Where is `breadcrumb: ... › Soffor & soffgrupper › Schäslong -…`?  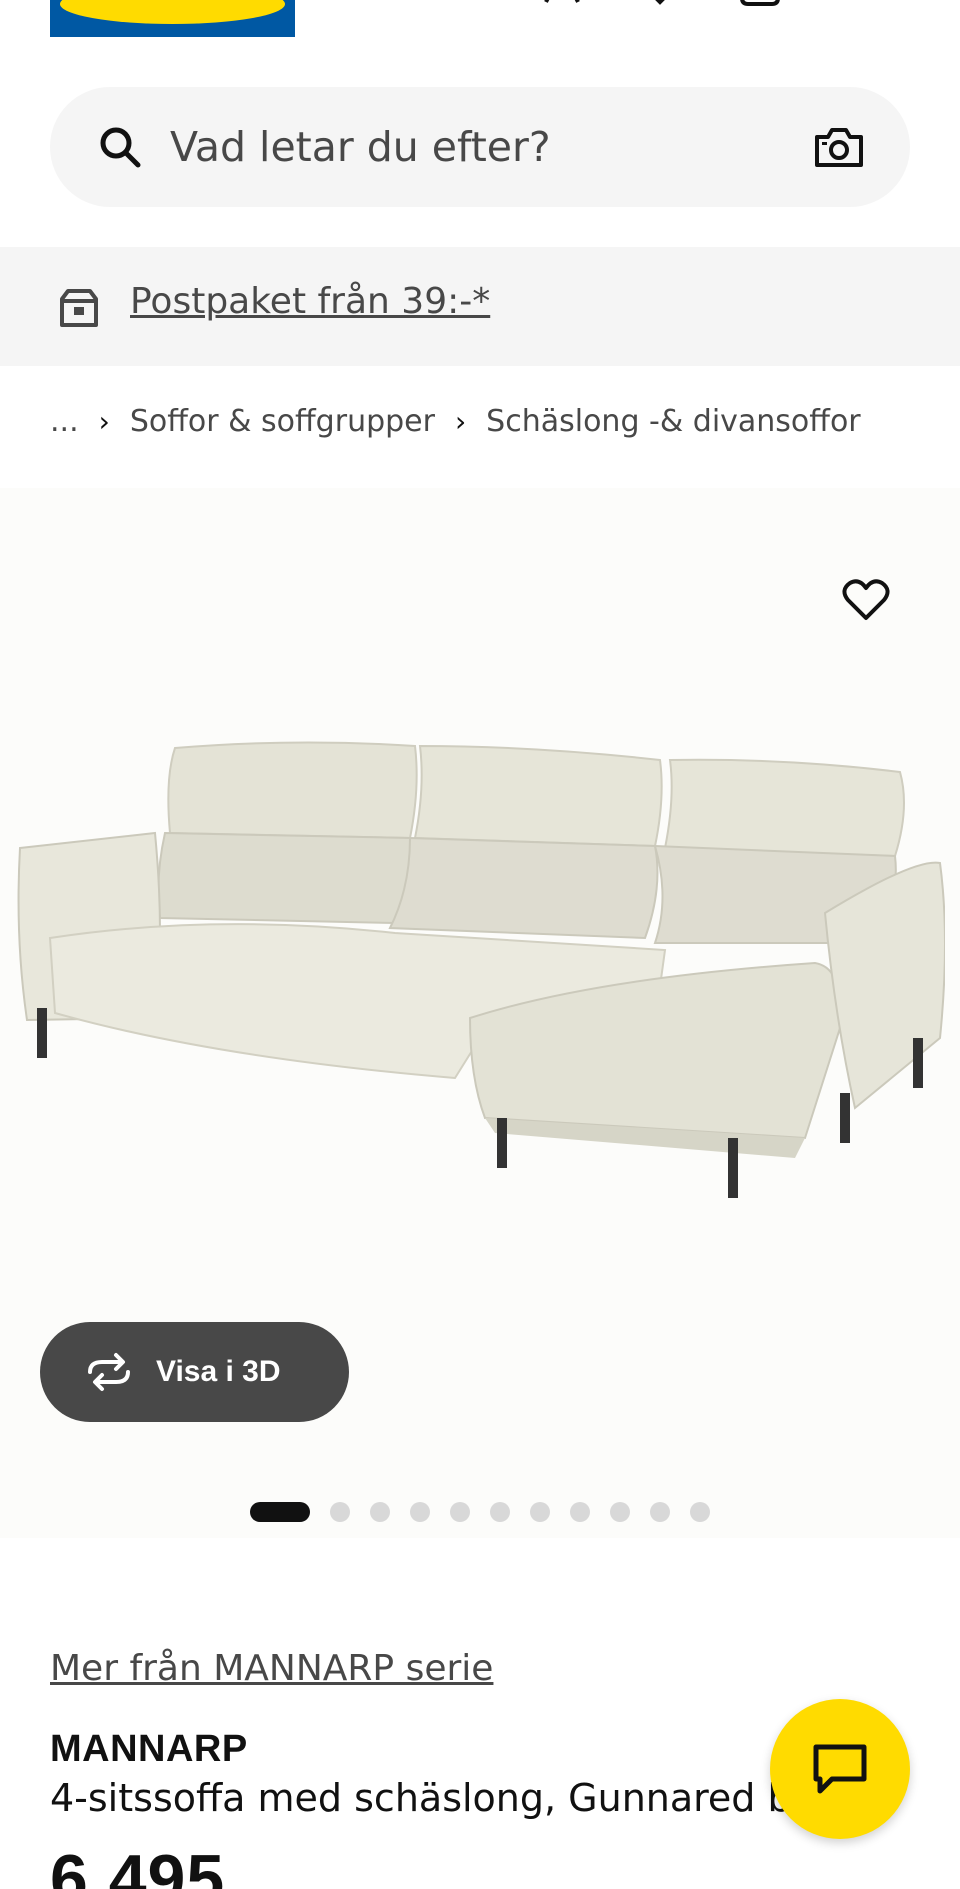
breadcrumb: ... › Soffor & soffgrupper › Schäslong -… is located at coordinates (455, 421).